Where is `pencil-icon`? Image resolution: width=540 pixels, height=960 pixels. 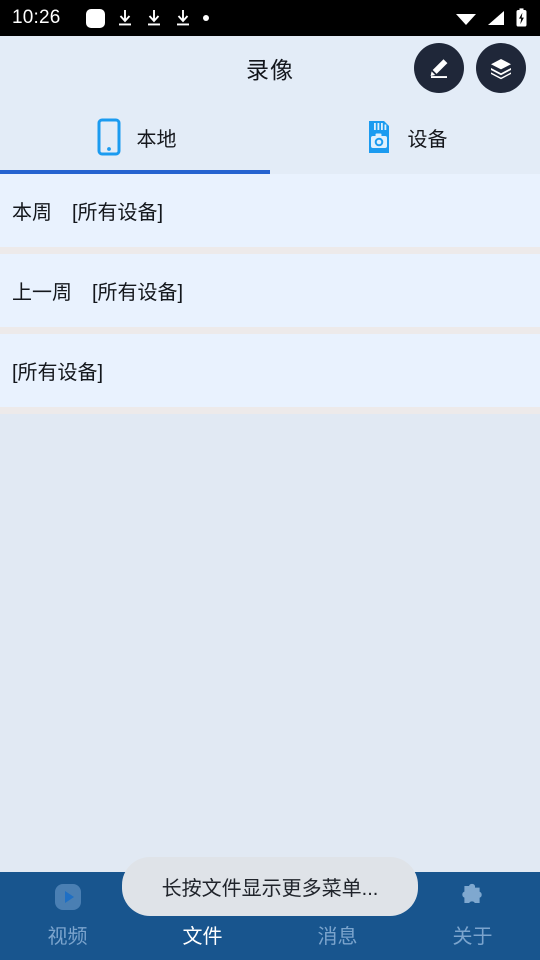 pencil-icon is located at coordinates (439, 68).